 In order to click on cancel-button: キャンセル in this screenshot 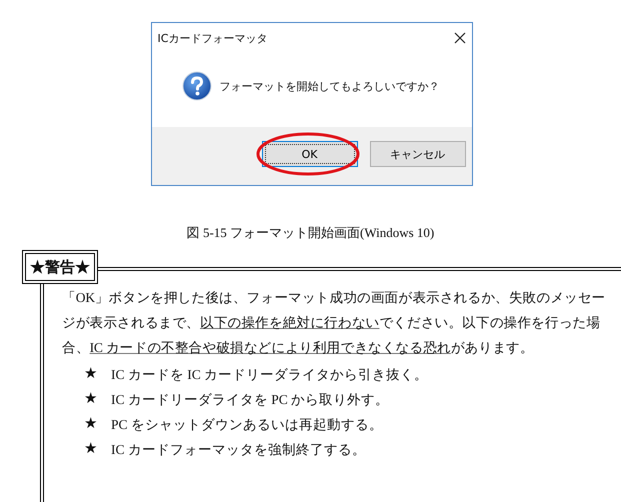, I will do `click(418, 154)`.